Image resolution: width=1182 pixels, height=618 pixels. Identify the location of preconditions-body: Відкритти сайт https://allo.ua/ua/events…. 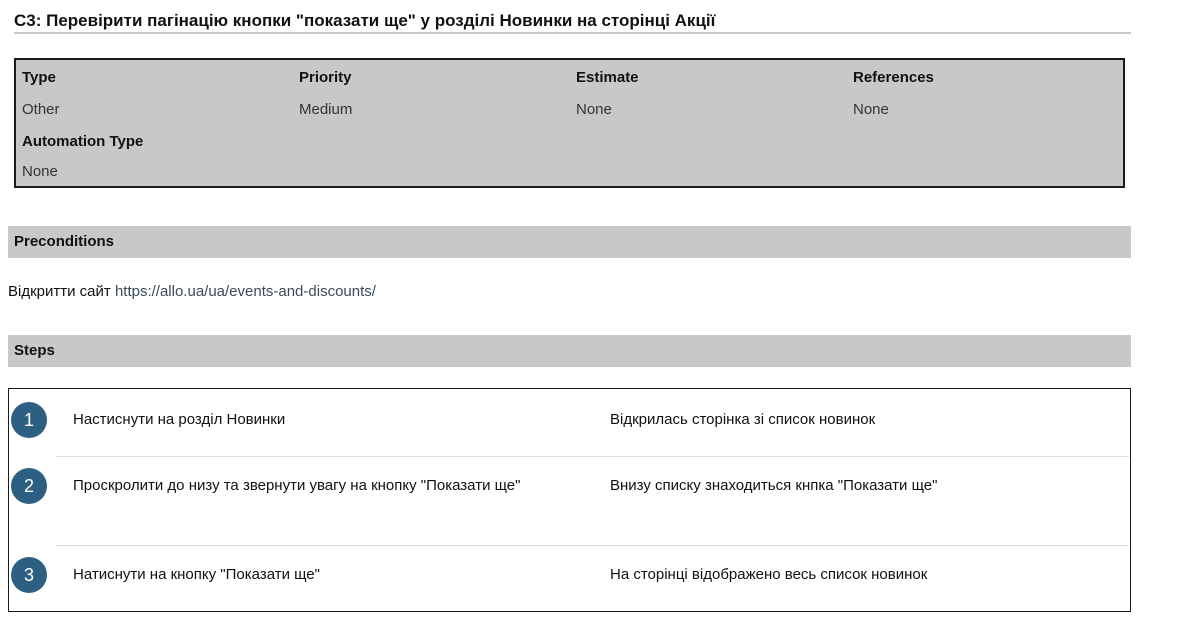
(192, 292).